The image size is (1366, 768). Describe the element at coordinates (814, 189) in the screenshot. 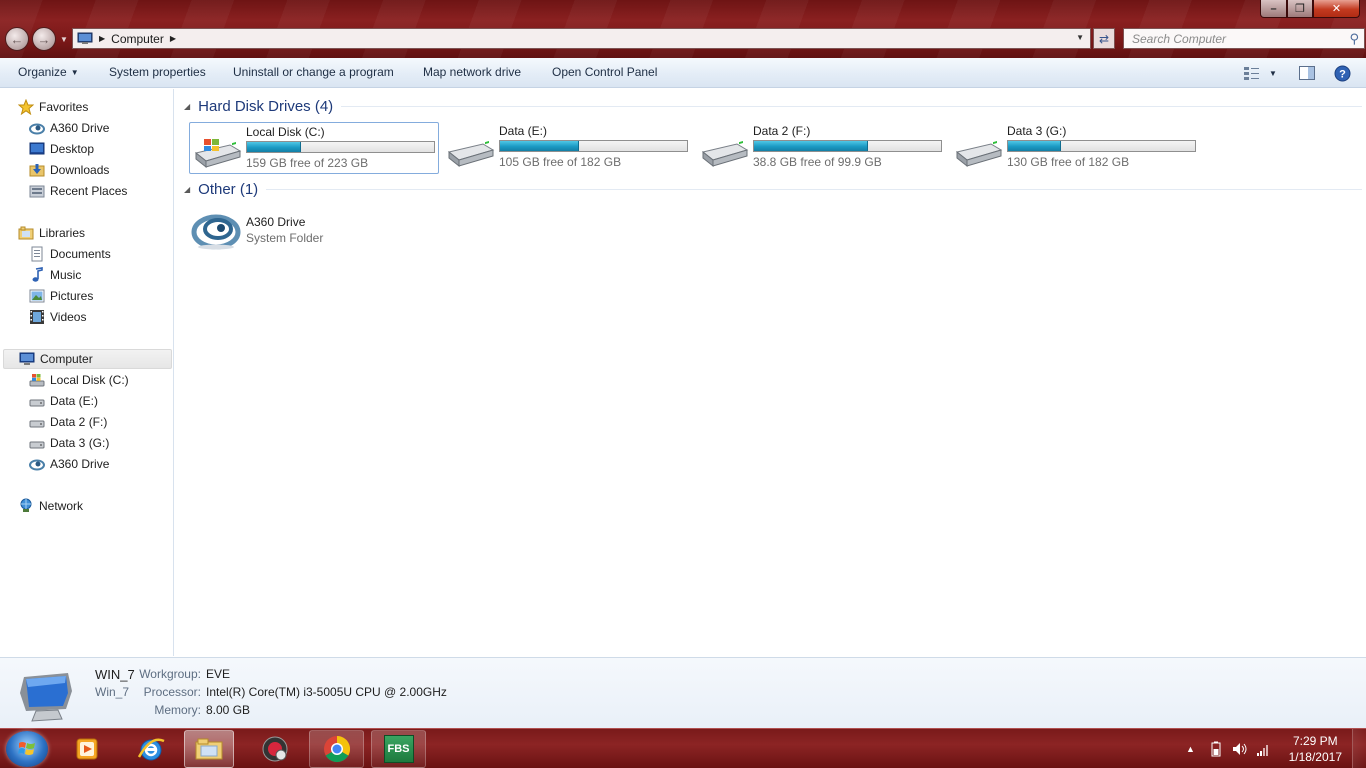

I see `group-divider` at that location.